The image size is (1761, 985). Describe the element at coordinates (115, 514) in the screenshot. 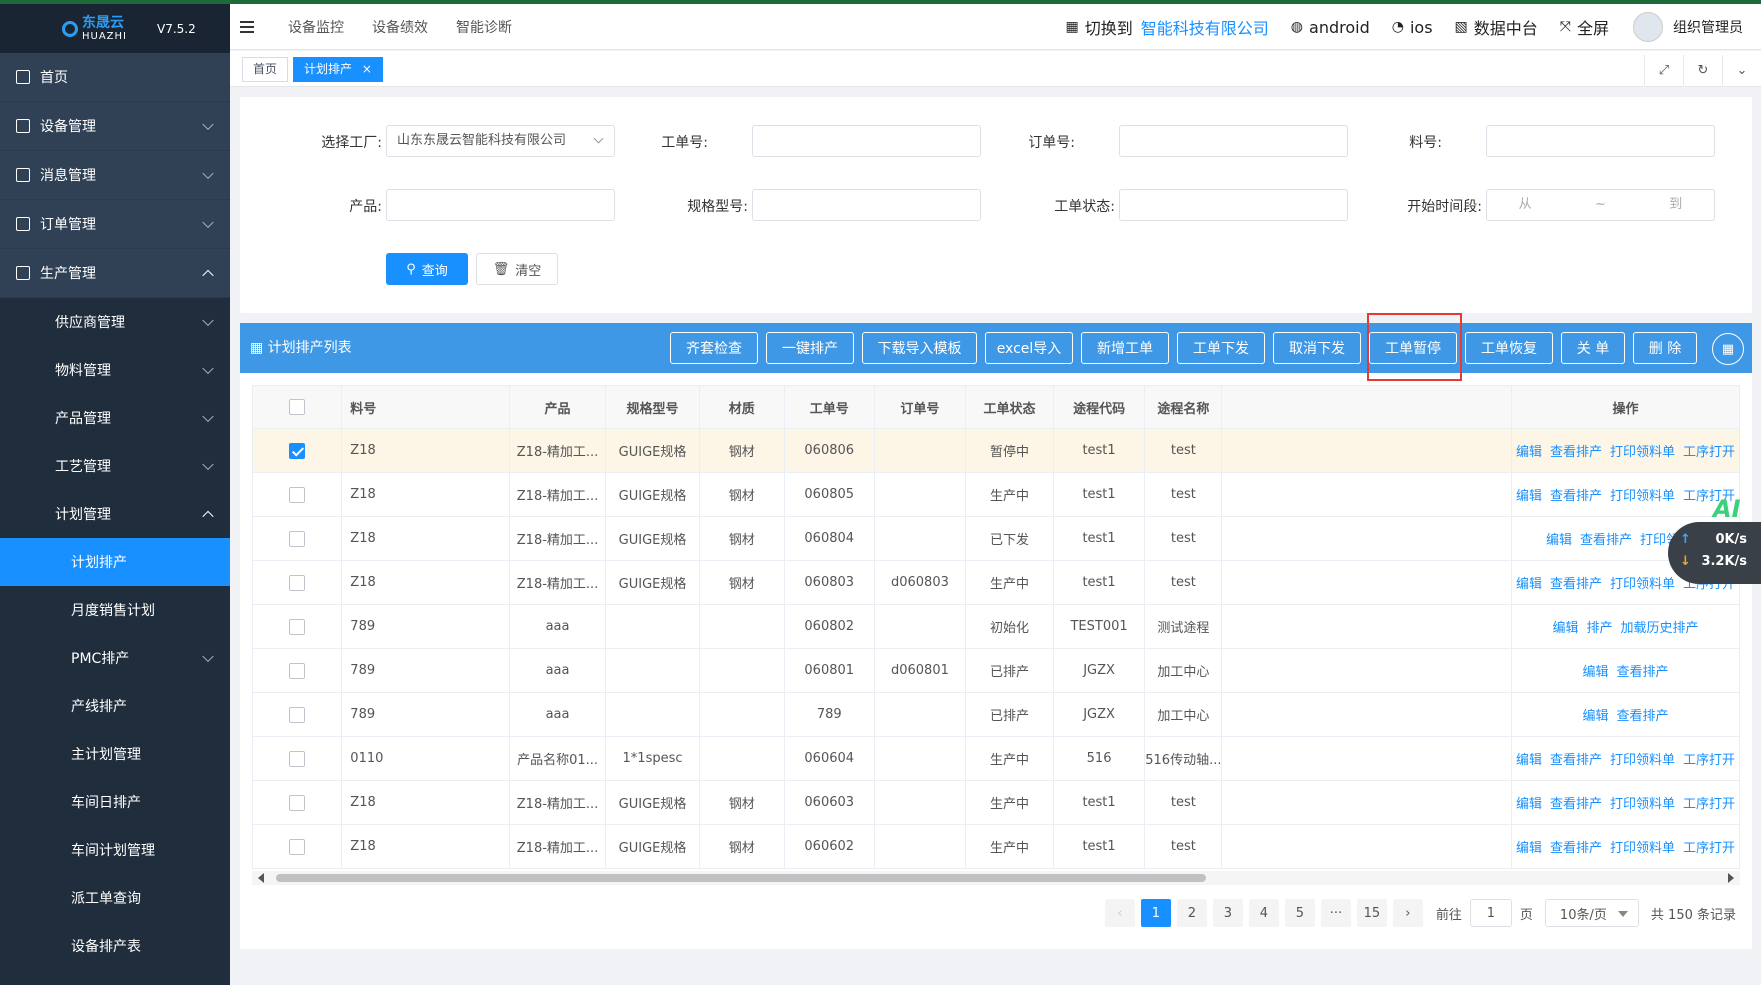

I see `sidebar-item-plan: 计划管理` at that location.